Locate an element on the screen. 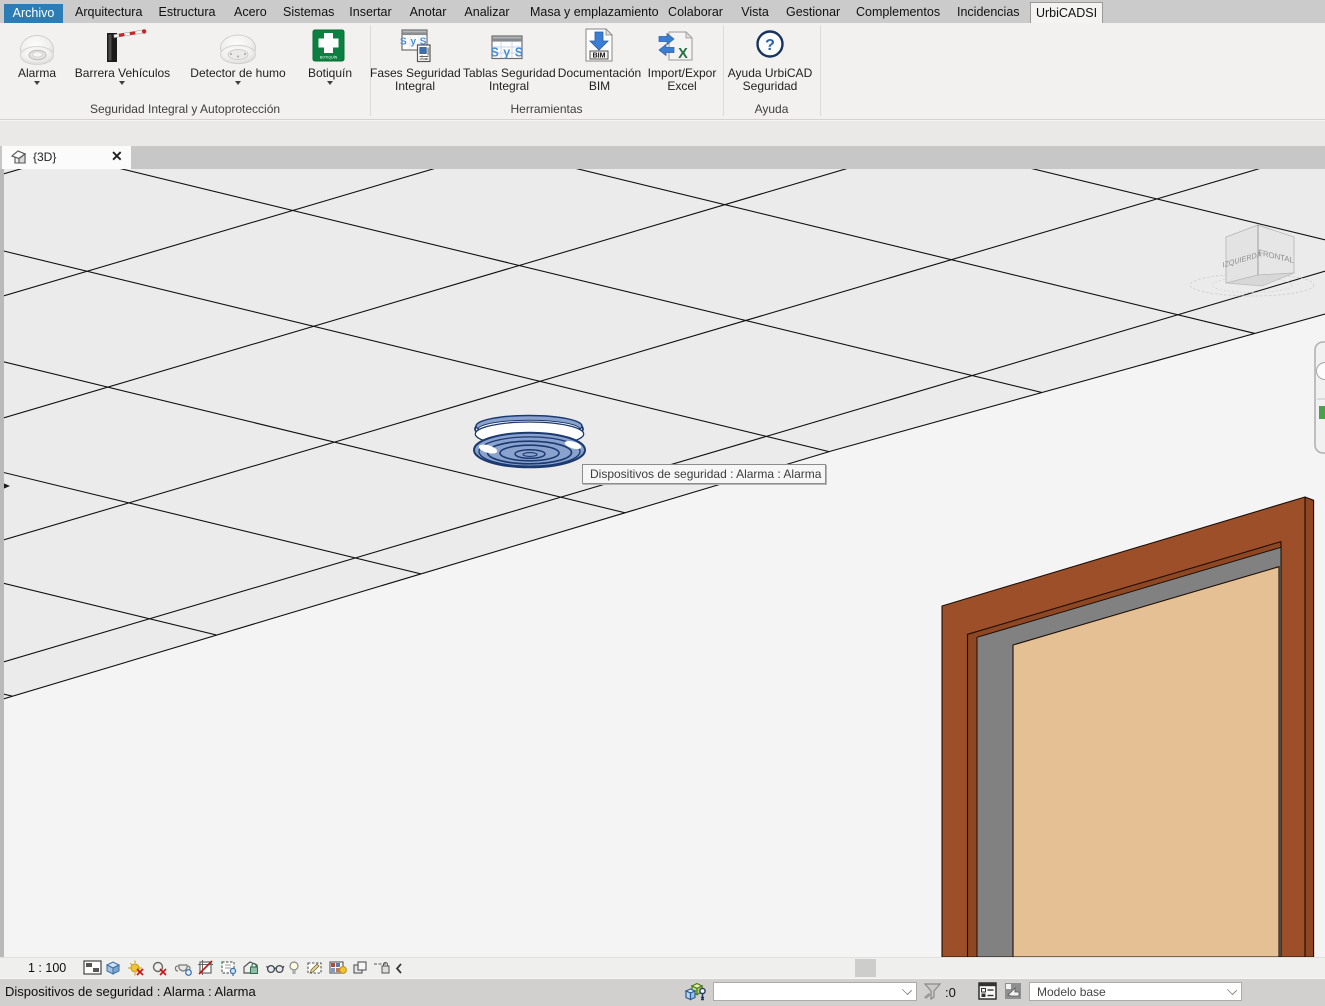 The width and height of the screenshot is (1325, 1006). svg-text: S y S is located at coordinates (506, 53).